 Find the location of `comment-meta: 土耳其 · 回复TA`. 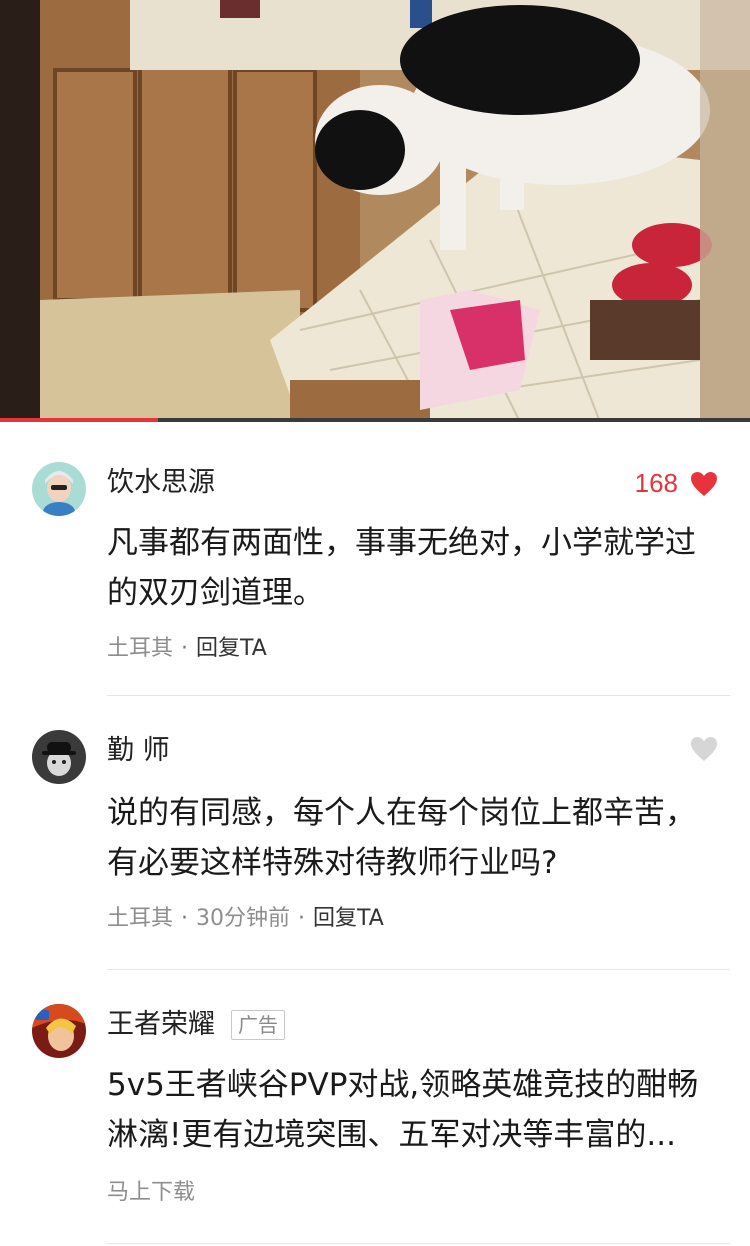

comment-meta: 土耳其 · 回复TA is located at coordinates (187, 649).